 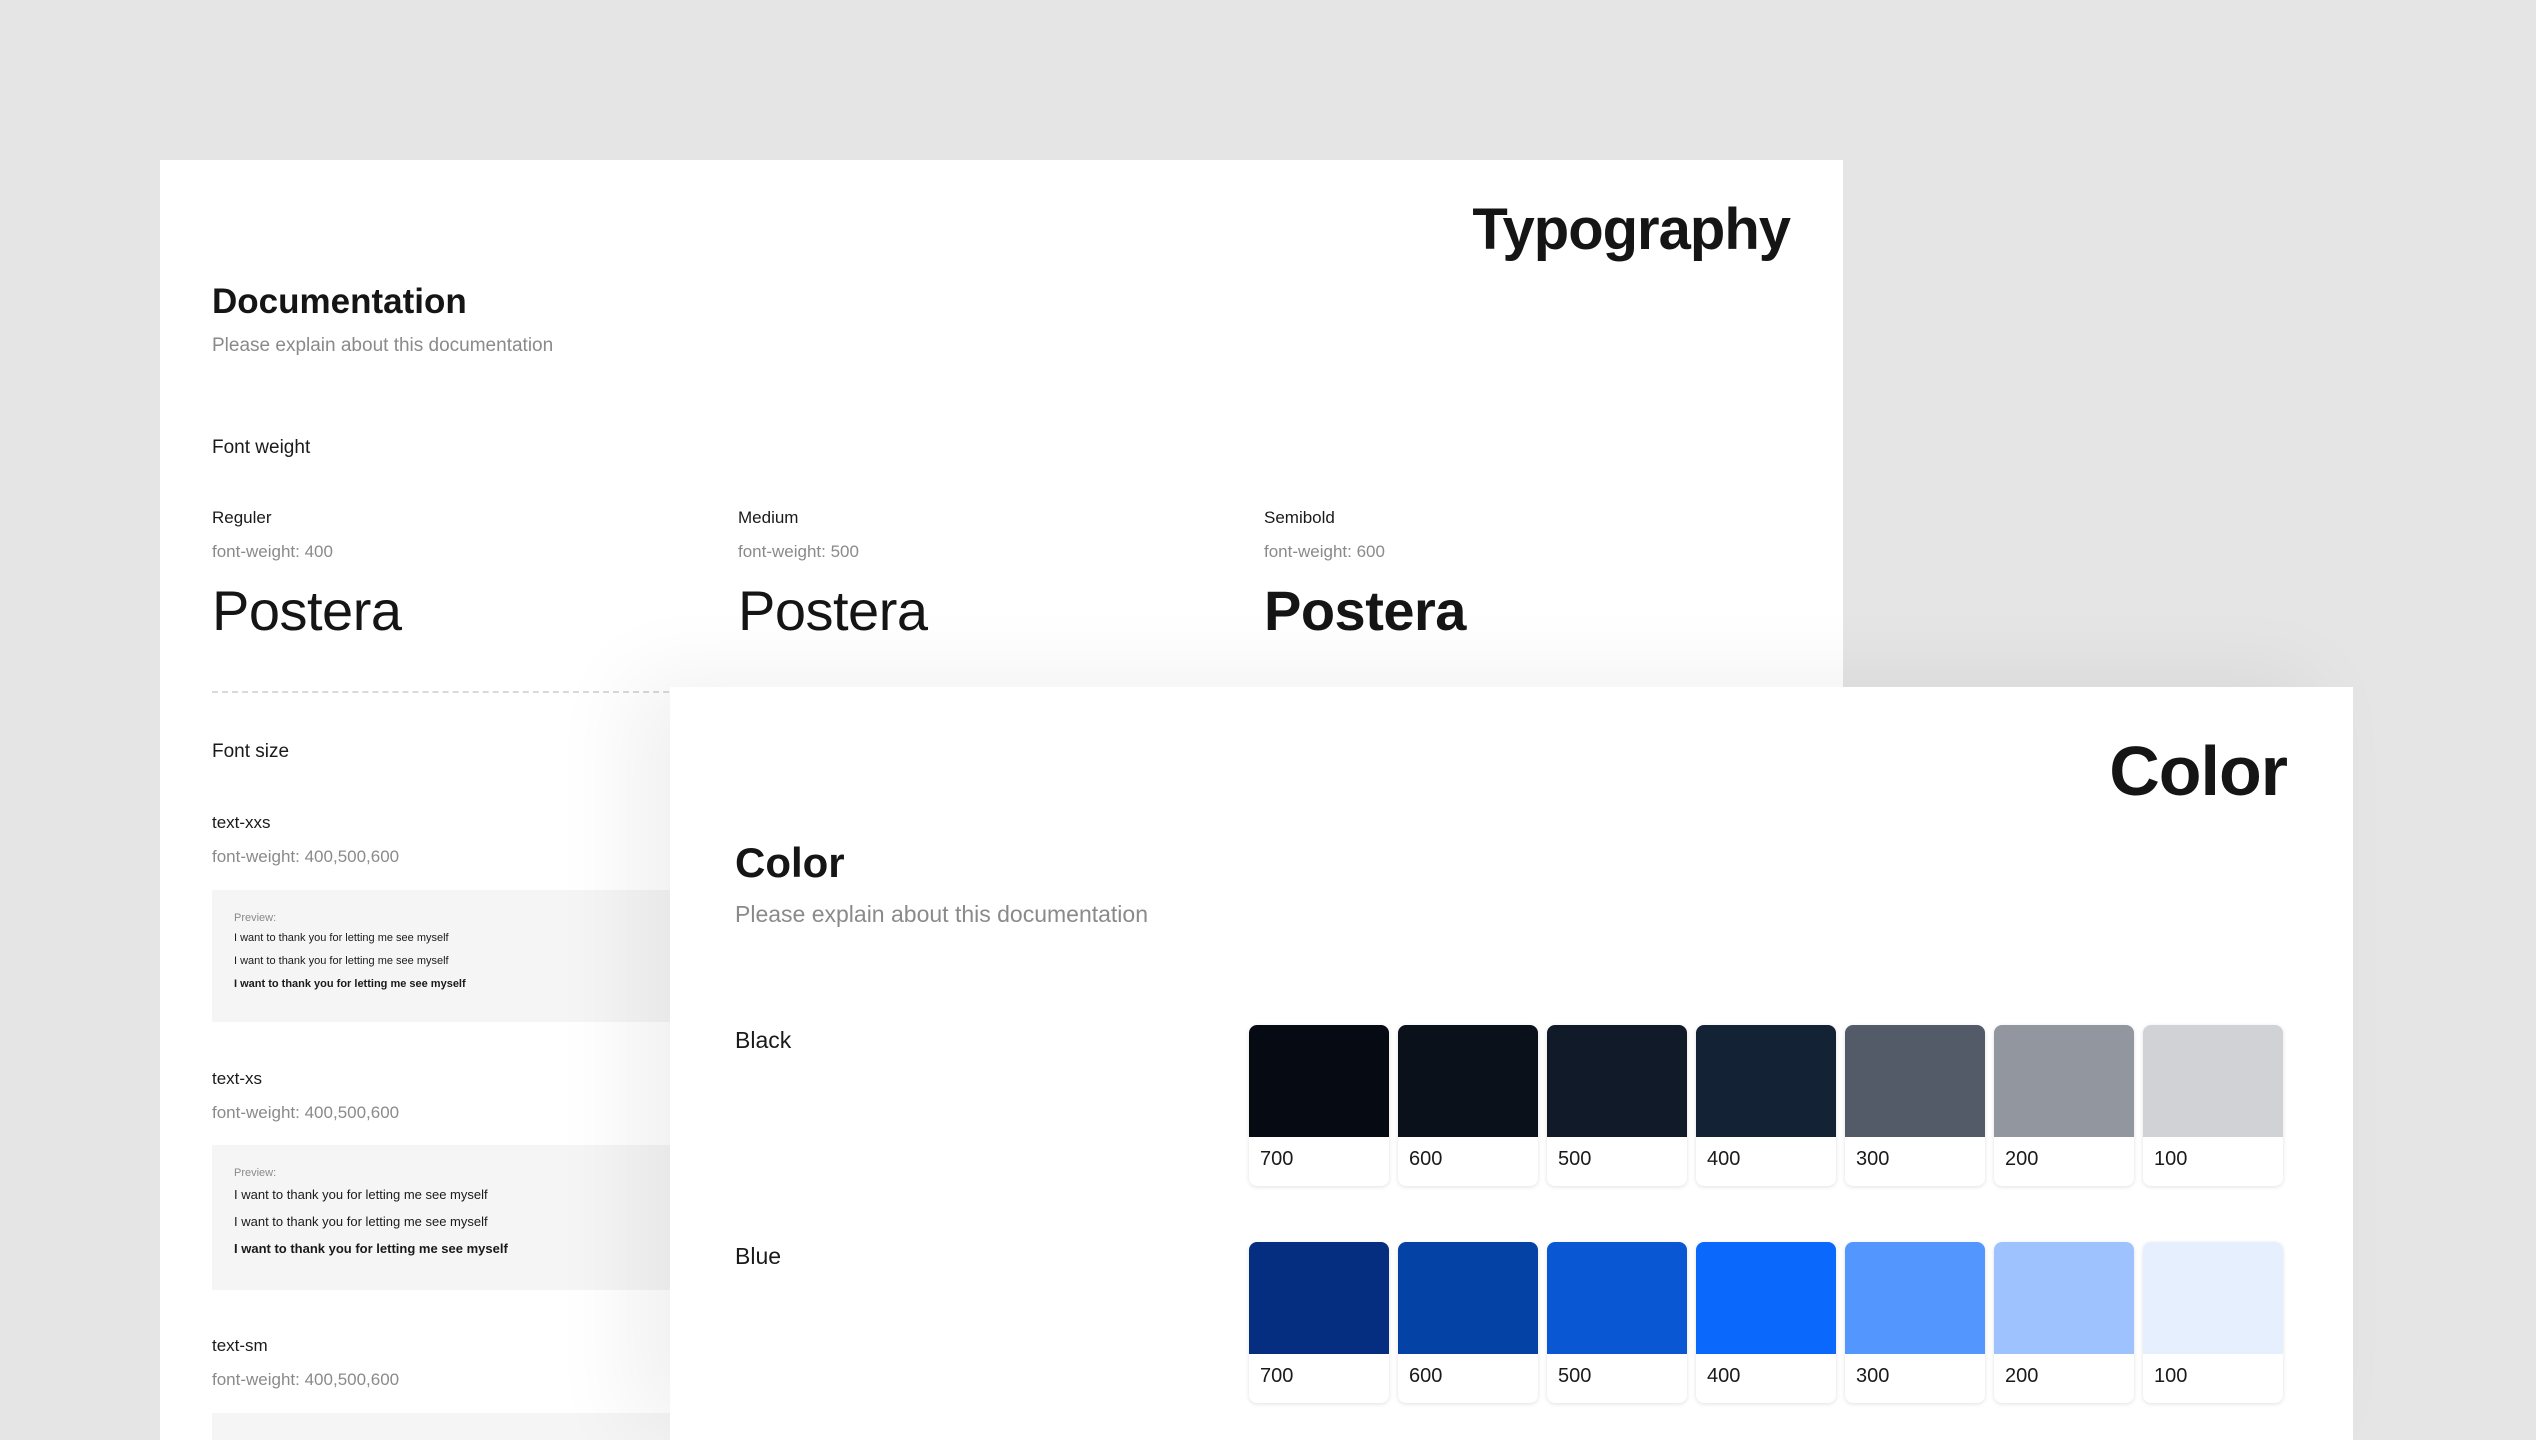 I want to click on color-group-blue: 700 600 500 400 300 200 100, so click(x=1766, y=1322).